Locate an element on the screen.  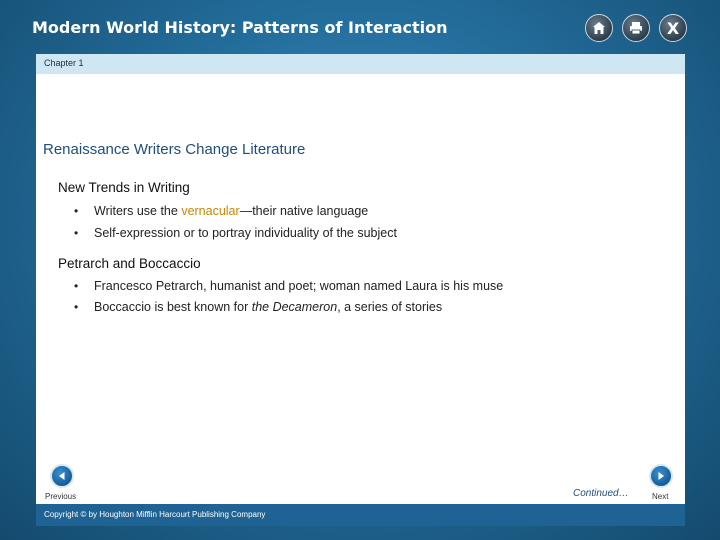
section-heading: Petrarch and Boccaccio is located at coordinates (129, 263).